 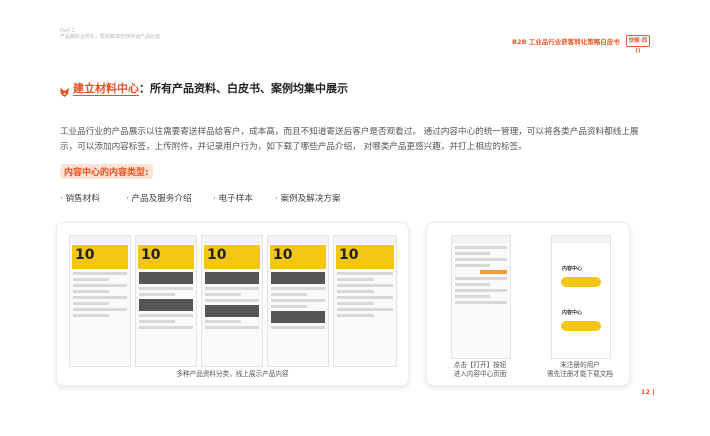 I want to click on right-caption-register: 未注册的用户 需先注册才能下载文档, so click(x=580, y=369).